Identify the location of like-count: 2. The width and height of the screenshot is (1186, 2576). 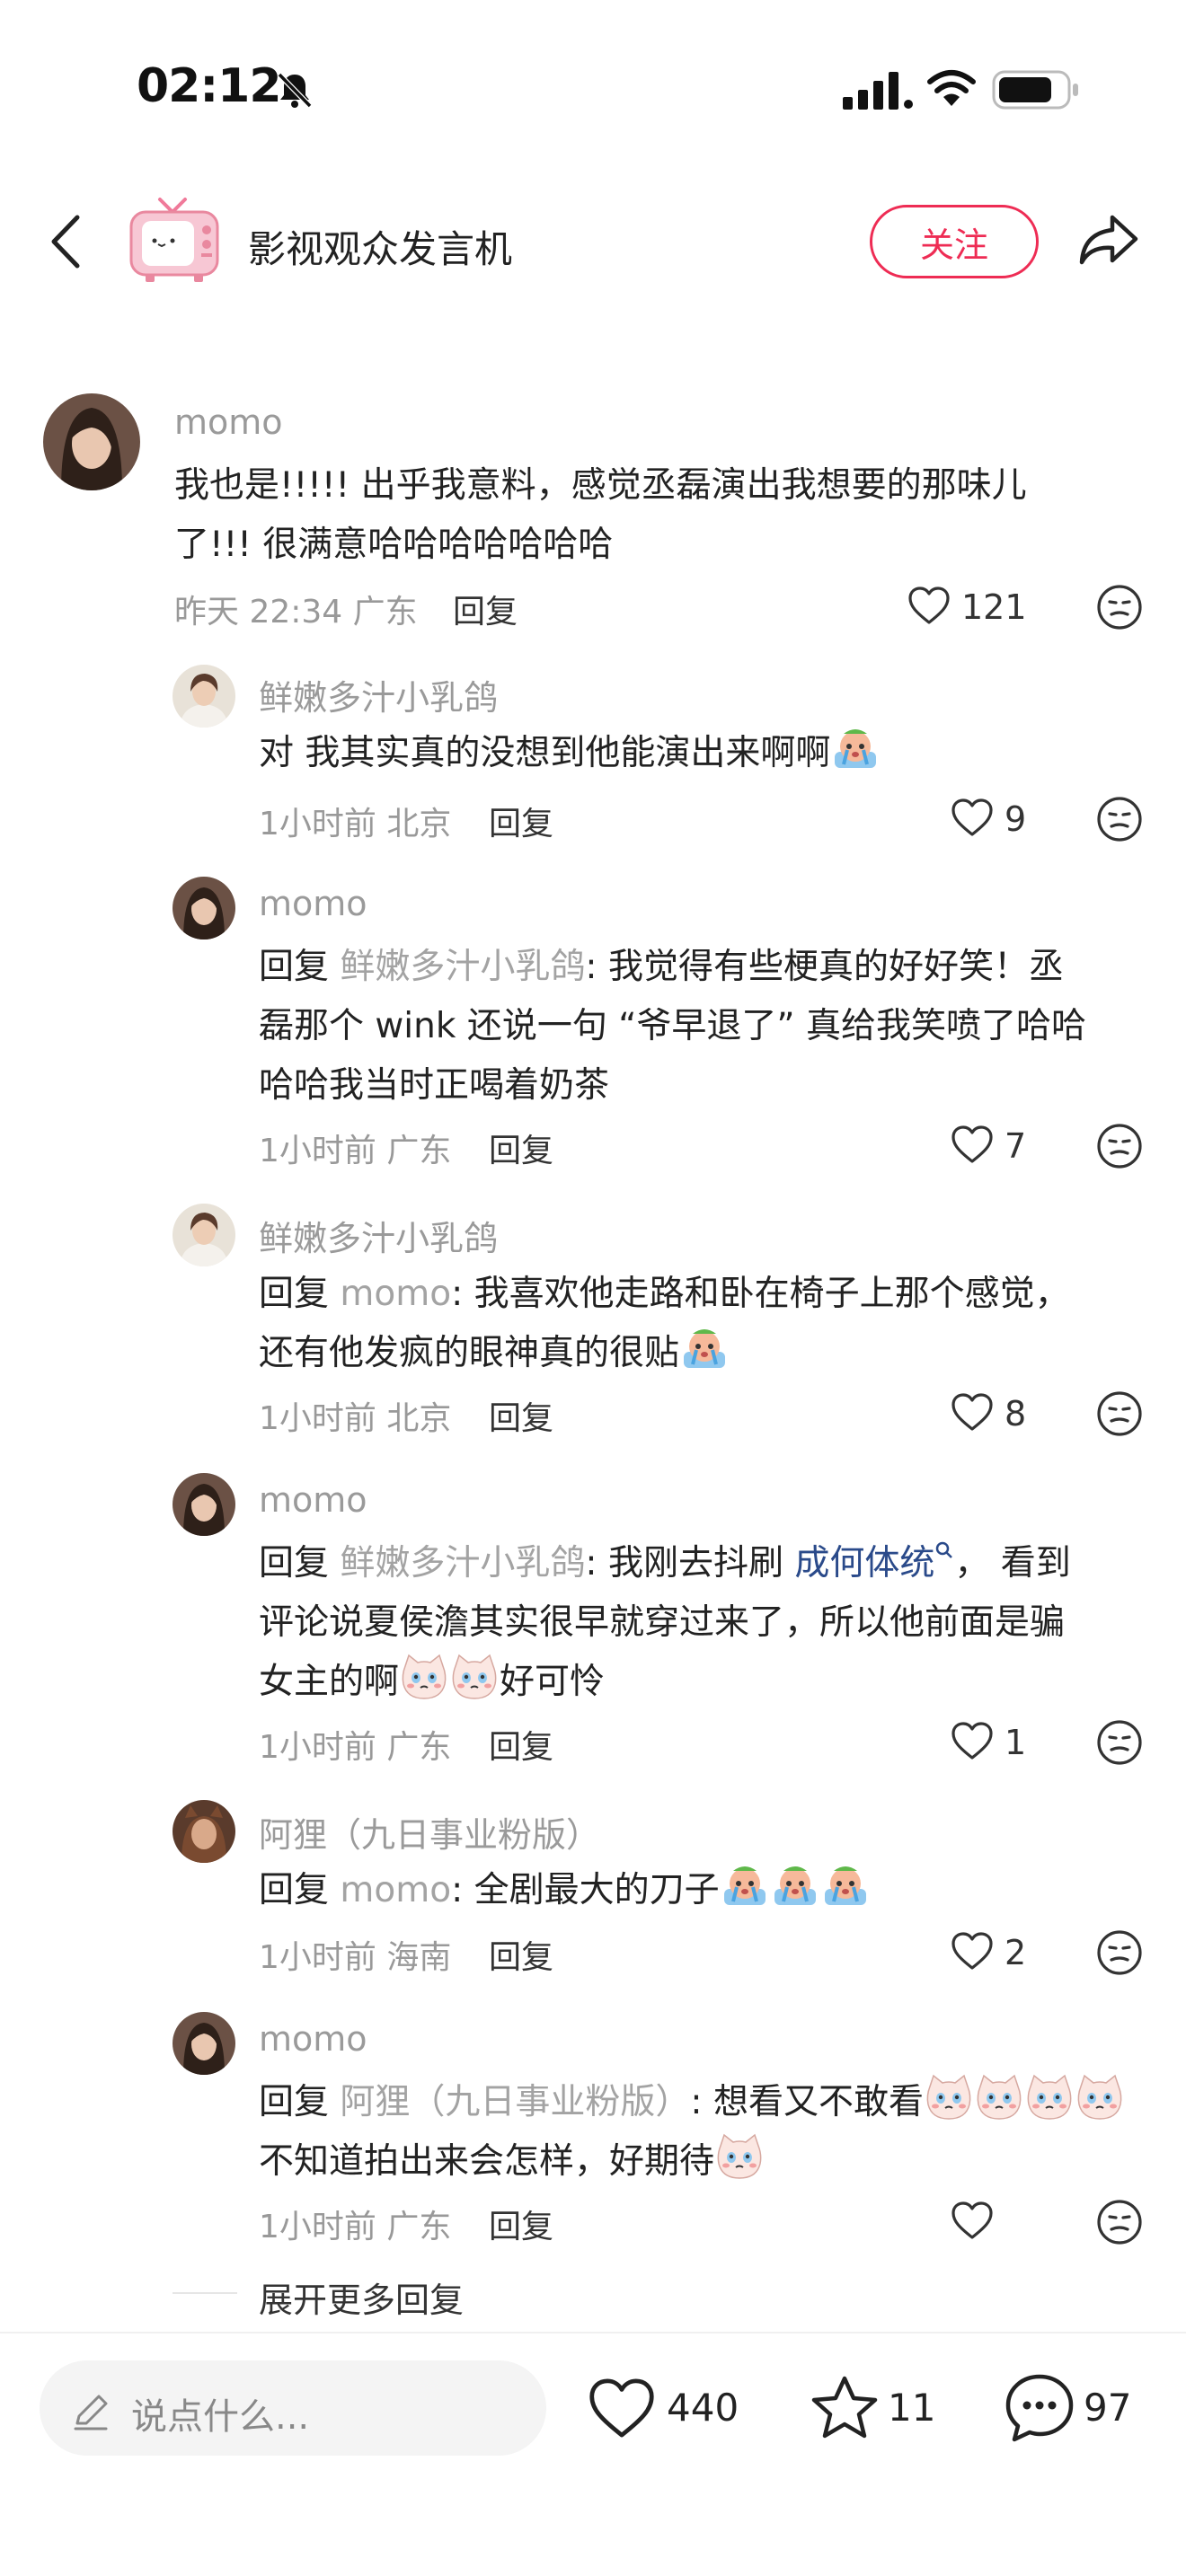
(1016, 1952).